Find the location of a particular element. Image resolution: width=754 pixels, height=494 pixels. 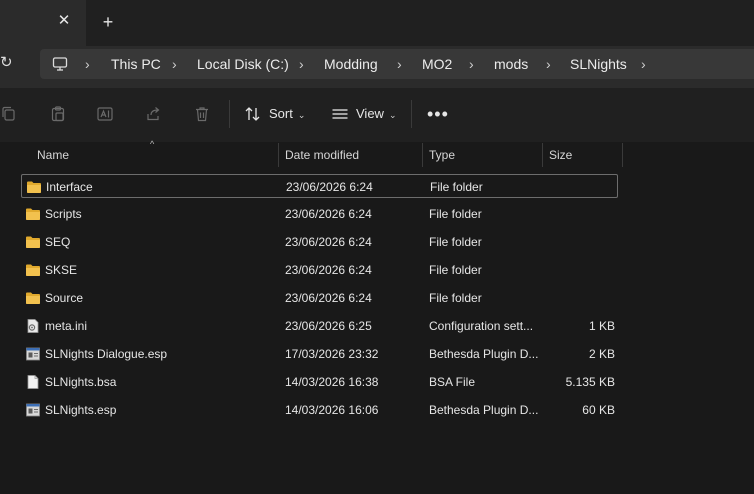

file-type: BSA File is located at coordinates (452, 382).